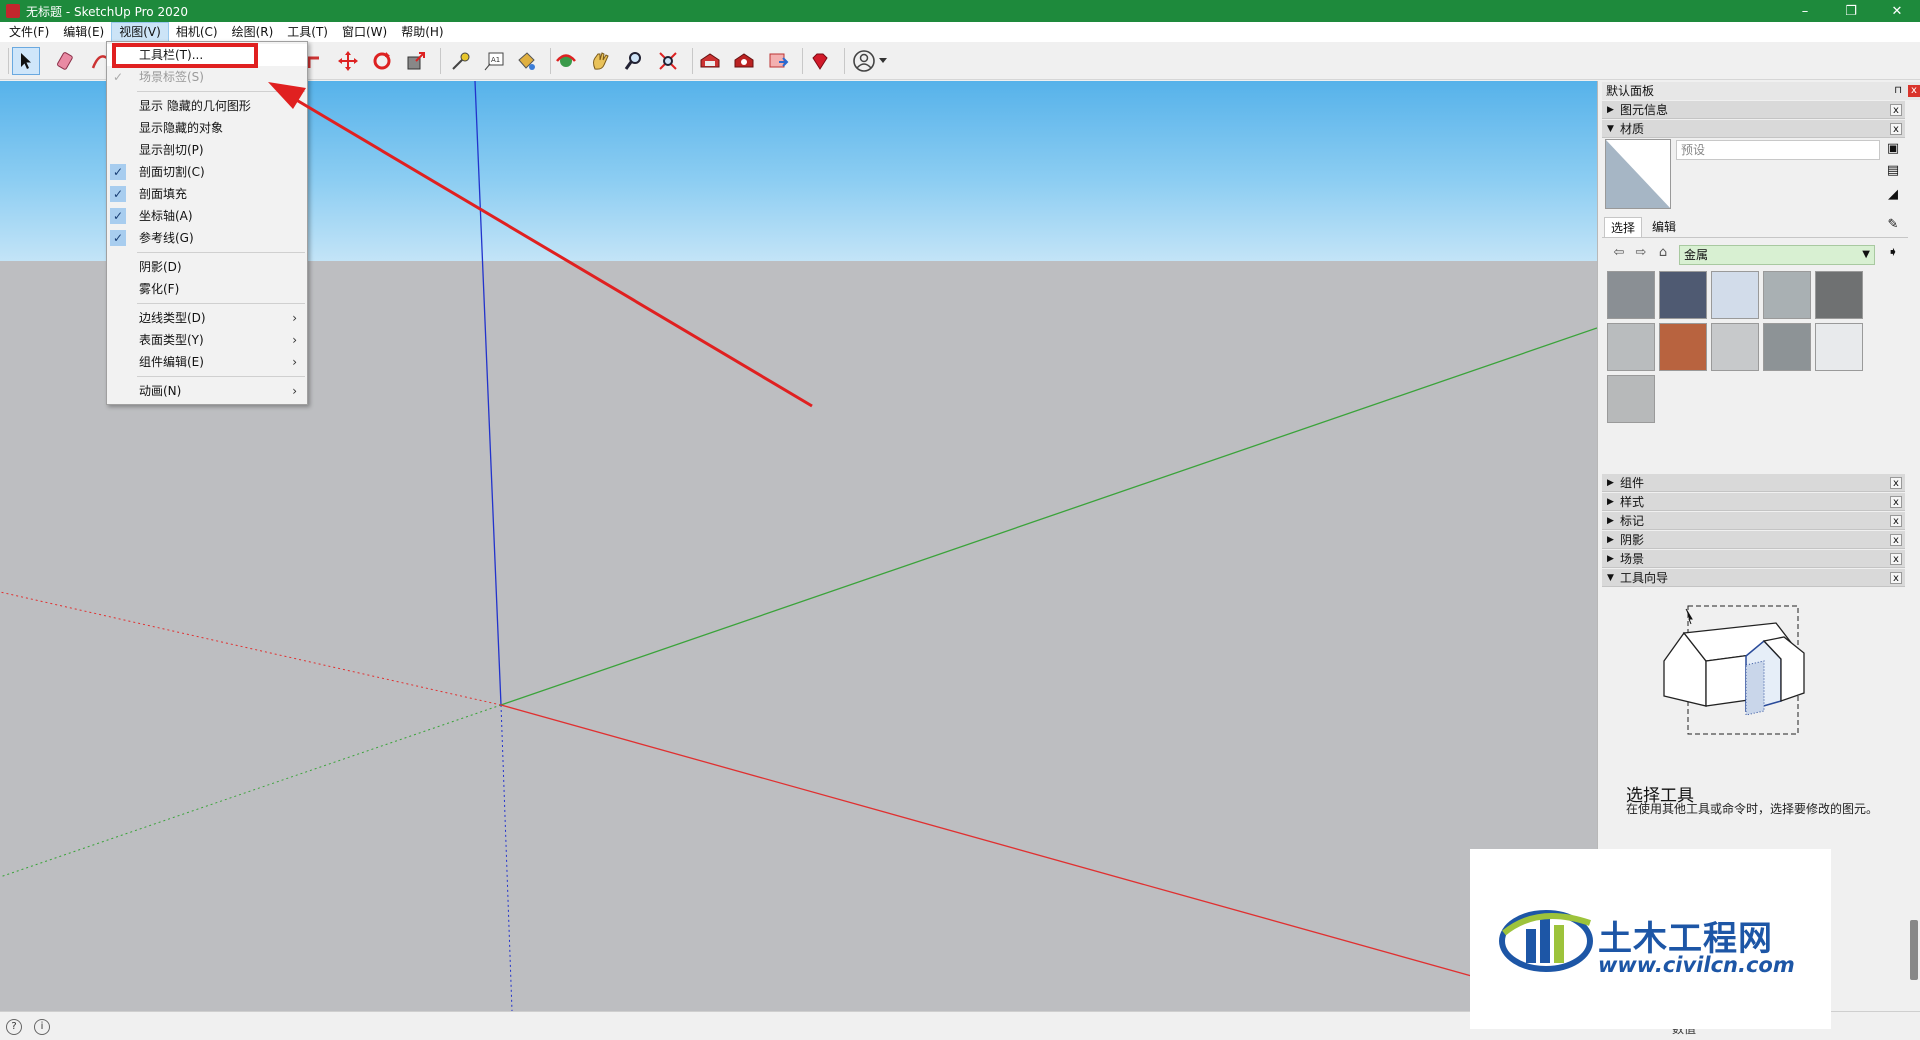 This screenshot has width=1920, height=1040. What do you see at coordinates (1897, 11) in the screenshot?
I see `close-button: ✕` at bounding box center [1897, 11].